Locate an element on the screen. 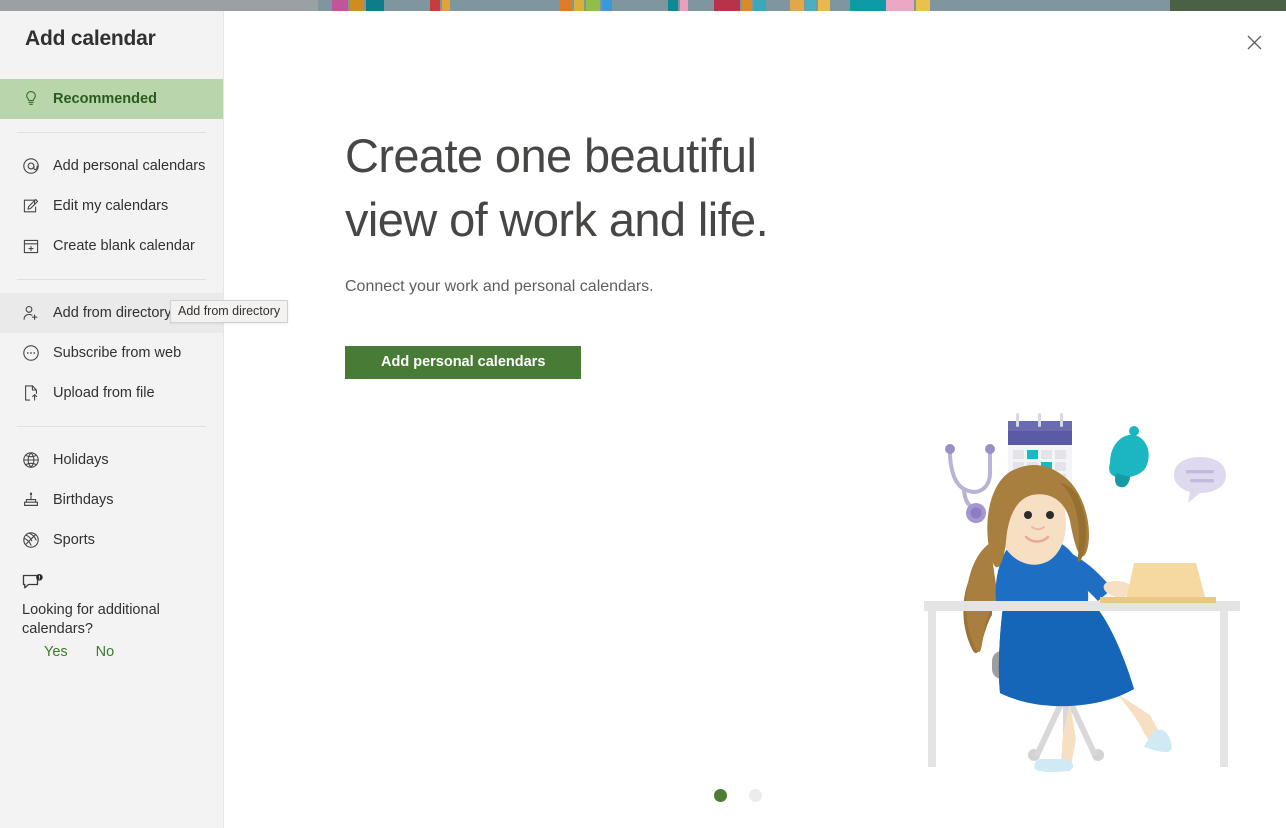 The image size is (1286, 828). sidebar-item-label: Subscribe from web is located at coordinates (117, 353).